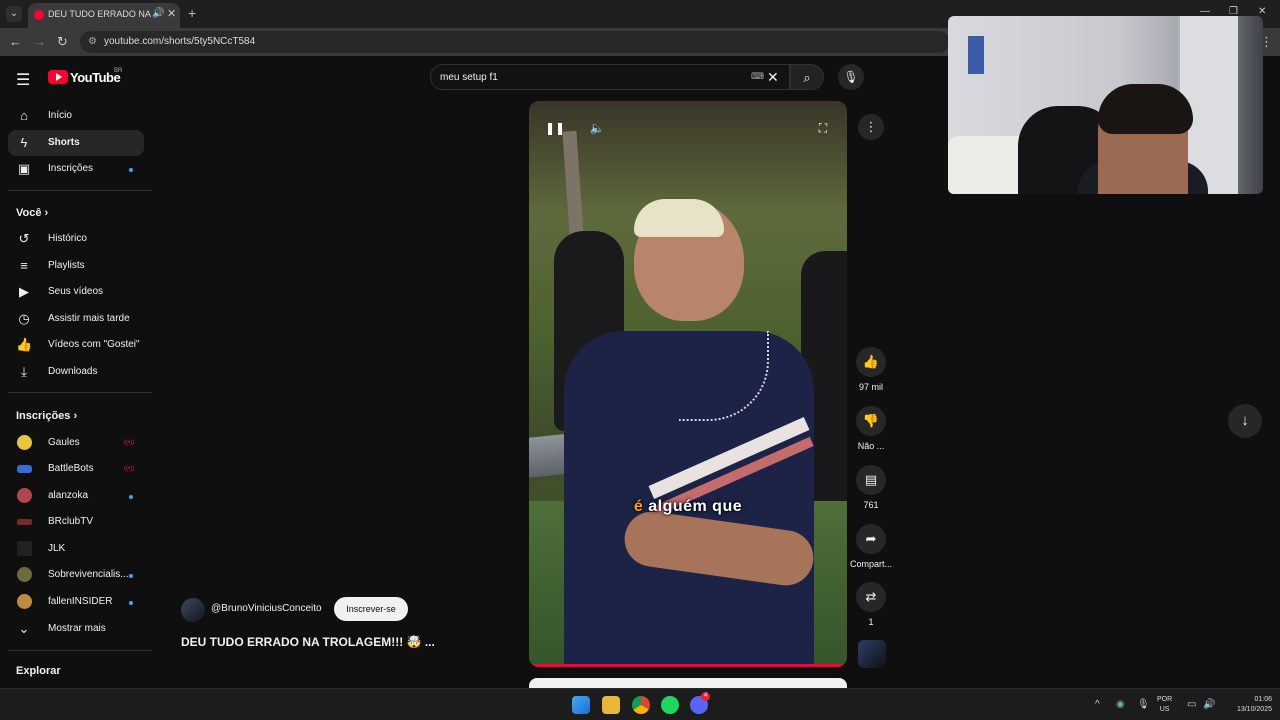 The height and width of the screenshot is (720, 1280). What do you see at coordinates (76, 239) in the screenshot?
I see `sidebar-item-history: ↺ Histórico` at bounding box center [76, 239].